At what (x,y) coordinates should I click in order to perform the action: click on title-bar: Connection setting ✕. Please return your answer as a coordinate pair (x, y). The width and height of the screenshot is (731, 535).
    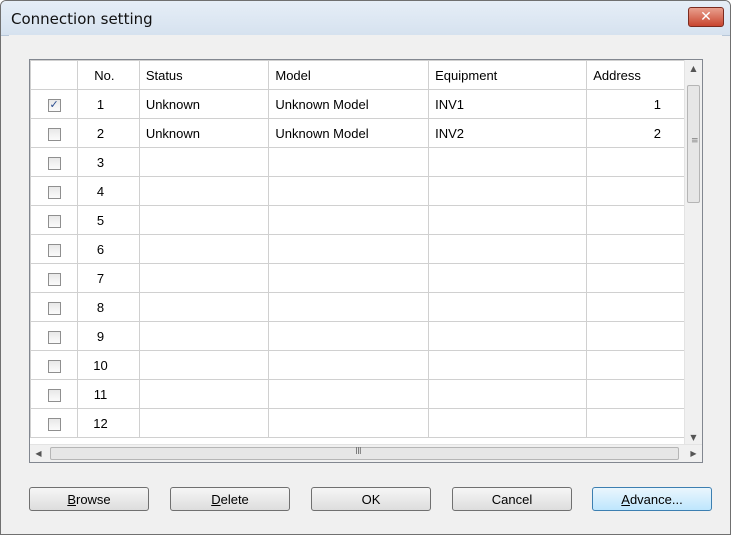
    Looking at the image, I should click on (365, 18).